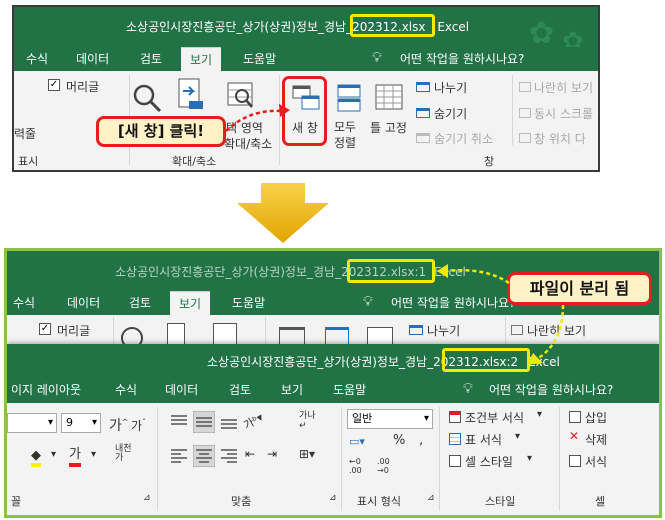 This screenshot has height=520, width=665. Describe the element at coordinates (161, 131) in the screenshot. I see `click-new-window-callout: [새 창] 클릭!` at that location.